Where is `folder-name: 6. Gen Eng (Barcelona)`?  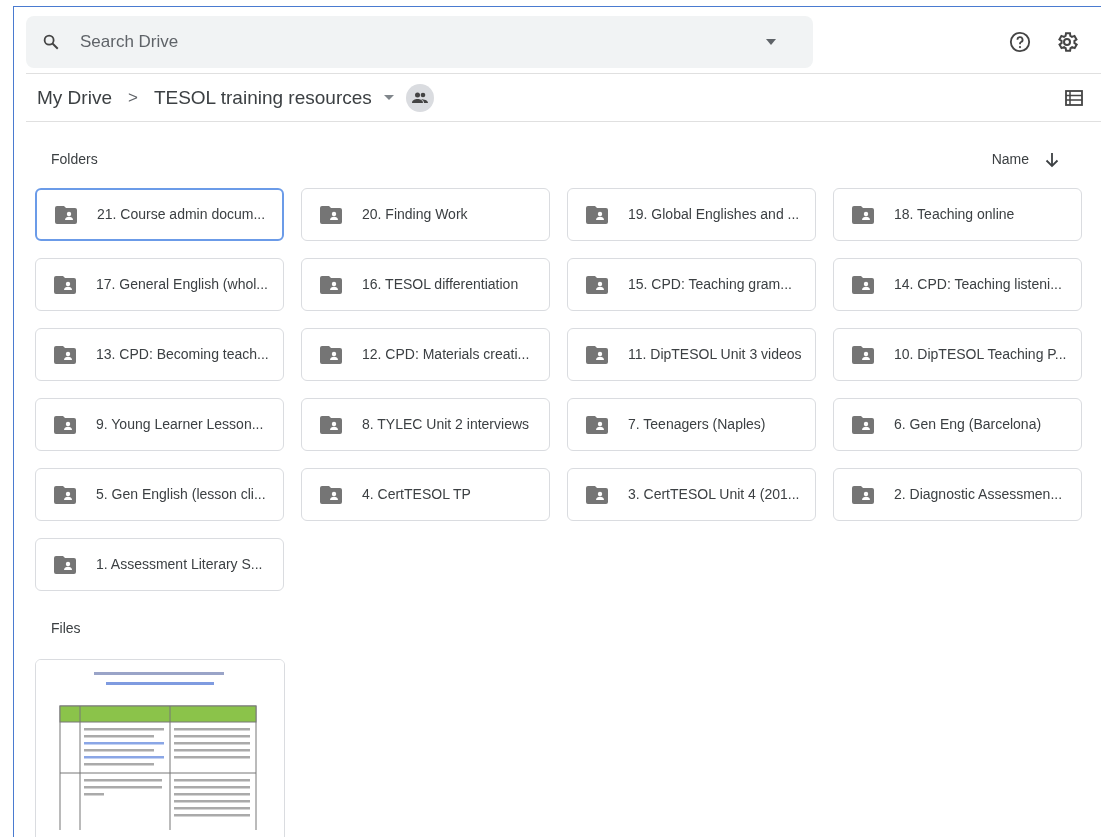
folder-name: 6. Gen Eng (Barcelona) is located at coordinates (968, 425).